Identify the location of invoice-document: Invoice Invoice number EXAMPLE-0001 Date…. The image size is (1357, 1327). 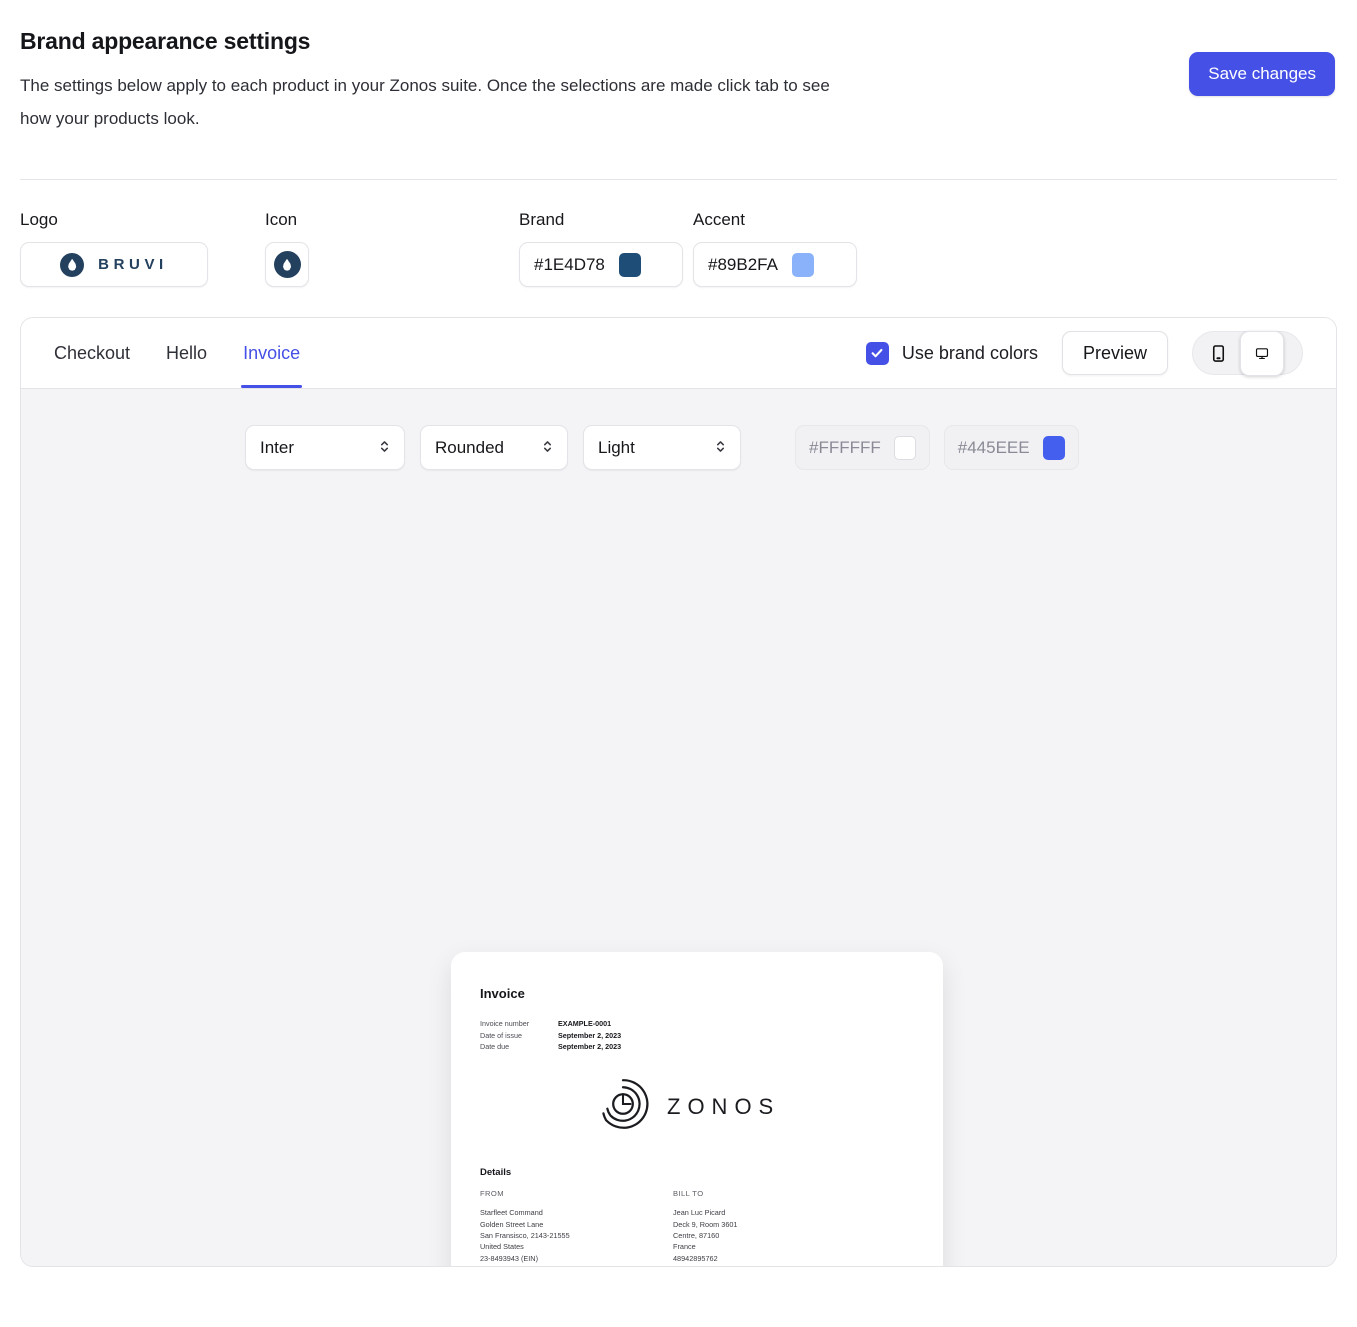
(697, 1109).